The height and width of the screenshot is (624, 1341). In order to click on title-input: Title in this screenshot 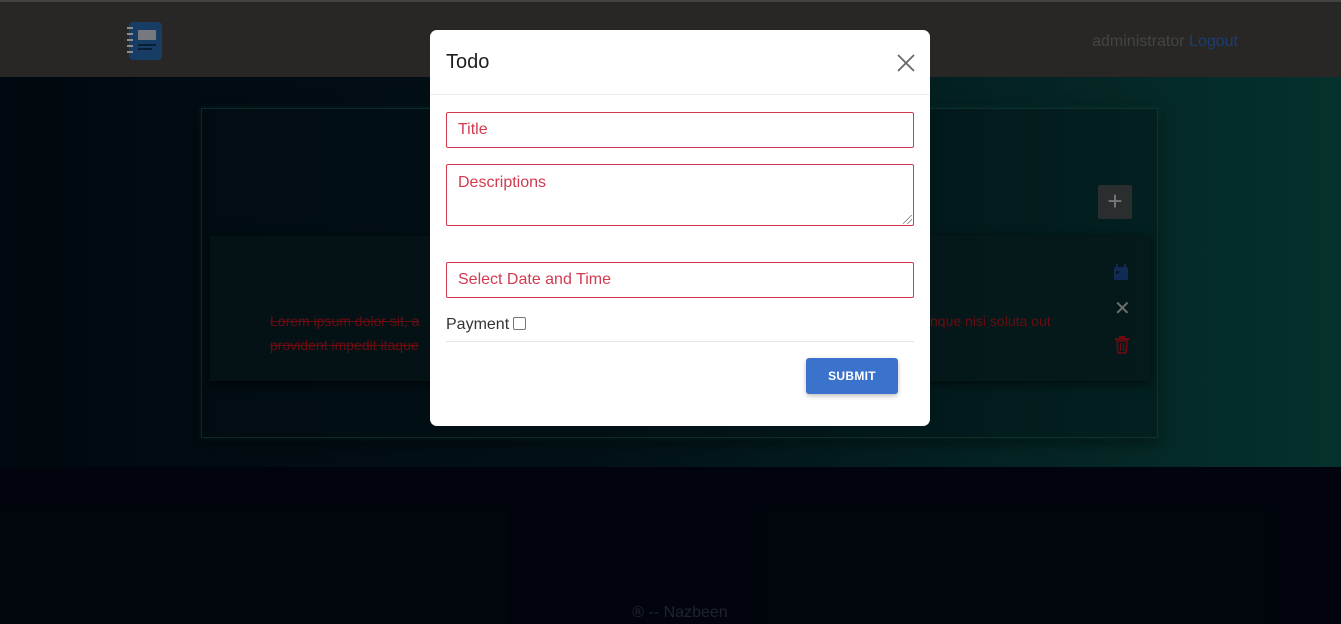, I will do `click(680, 130)`.